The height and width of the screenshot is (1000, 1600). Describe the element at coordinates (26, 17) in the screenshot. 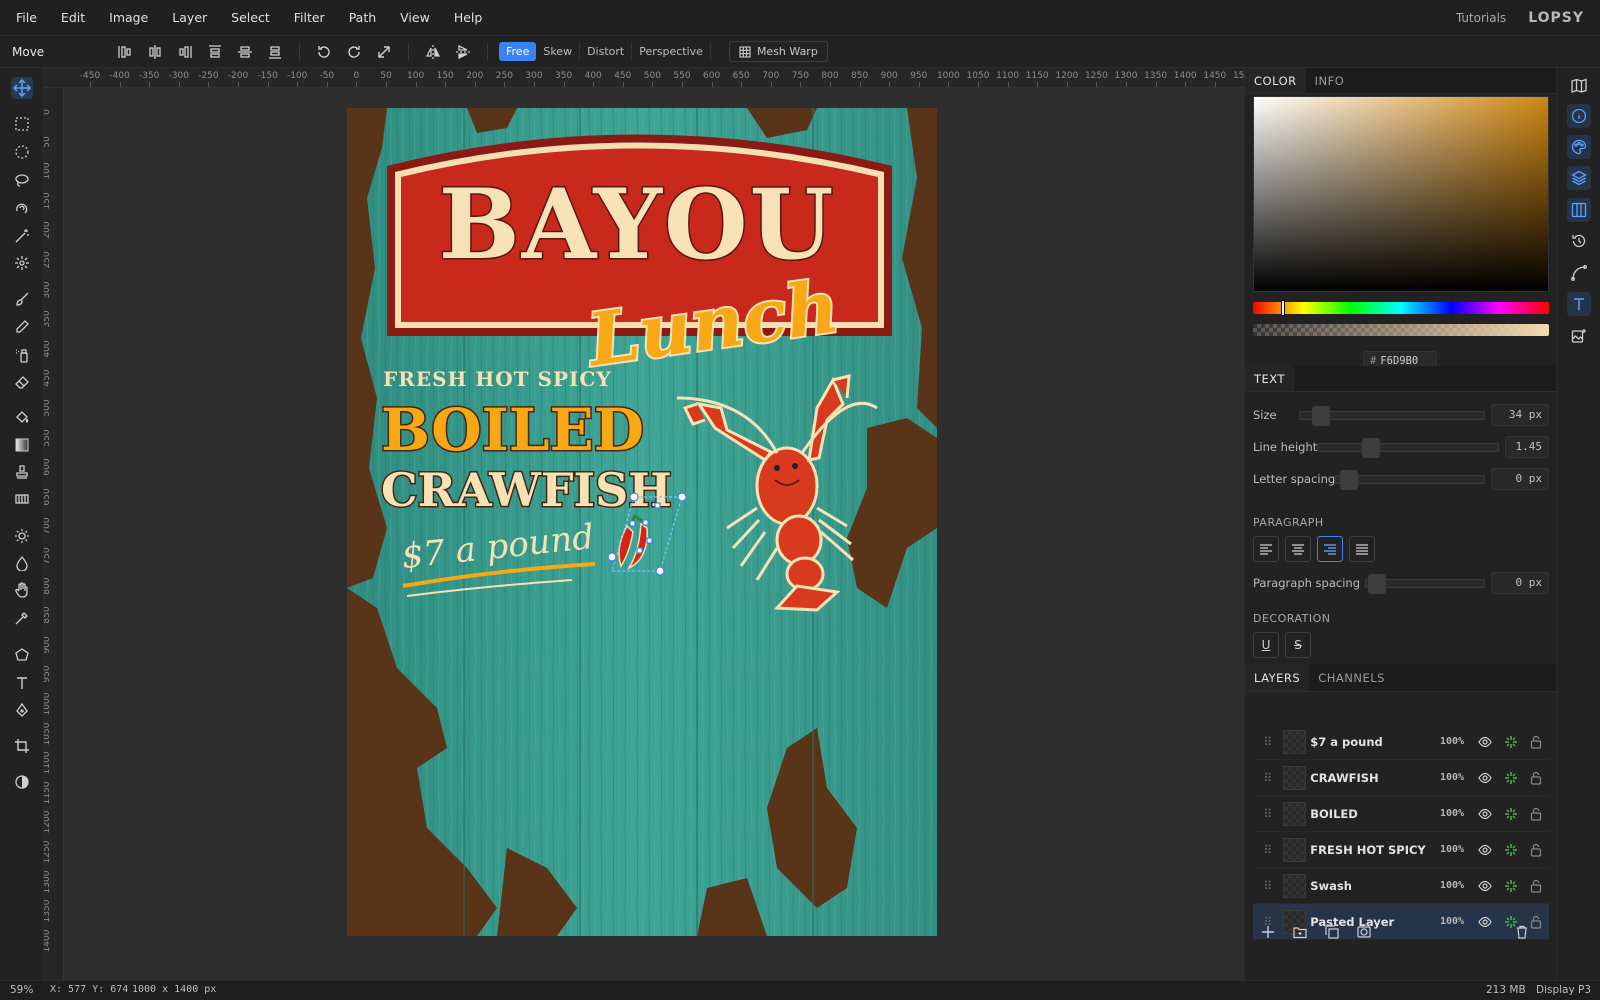

I see `menu-file: File` at that location.